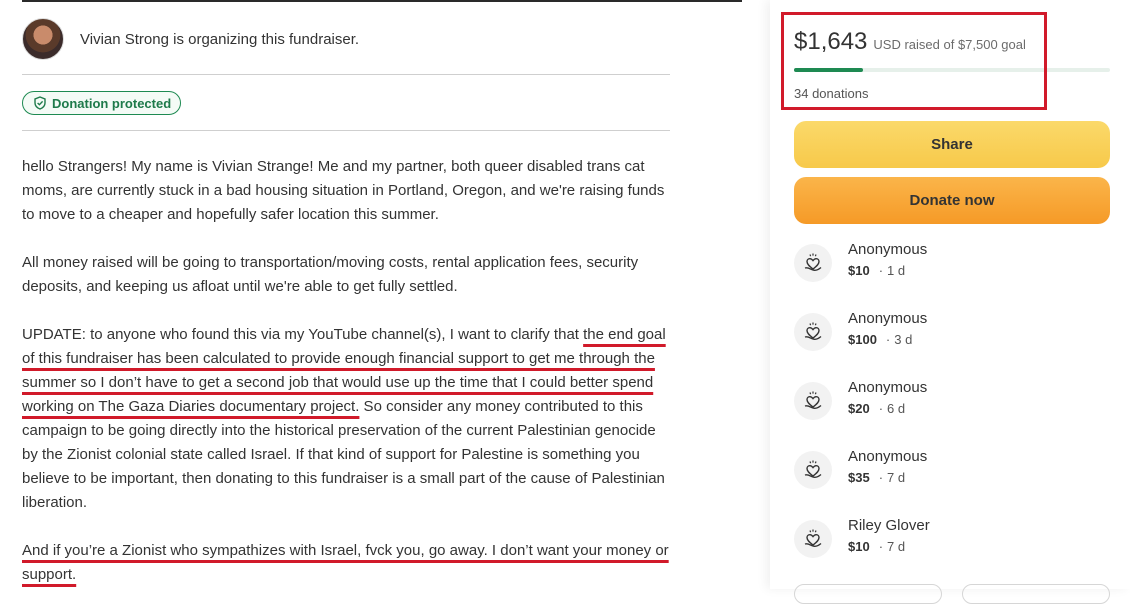 This screenshot has width=1130, height=604. I want to click on donation-item: Riley Glover $10 · 7 d, so click(862, 537).